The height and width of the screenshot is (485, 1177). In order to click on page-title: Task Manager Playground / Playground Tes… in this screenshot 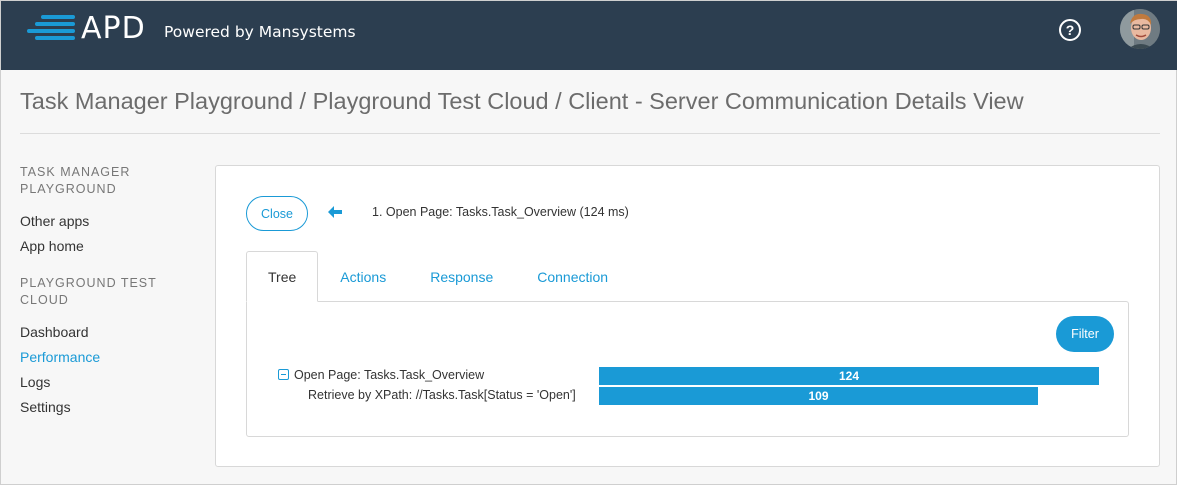, I will do `click(522, 101)`.